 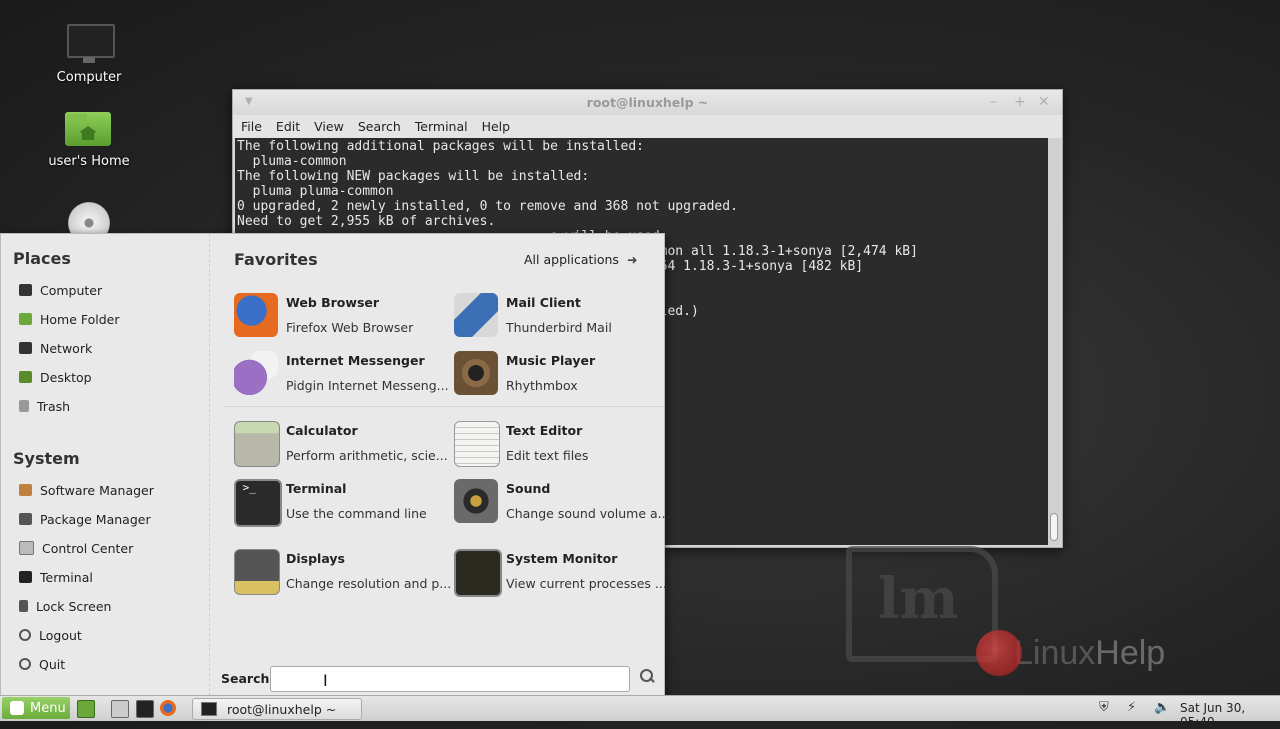 What do you see at coordinates (647, 126) in the screenshot?
I see `terminal-menubar: File Edit View Search Terminal Help` at bounding box center [647, 126].